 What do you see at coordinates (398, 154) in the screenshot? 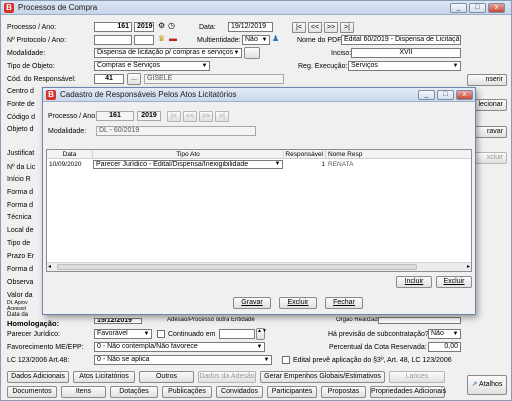
I see `column-header-nome-resp: Nome Resp` at bounding box center [398, 154].